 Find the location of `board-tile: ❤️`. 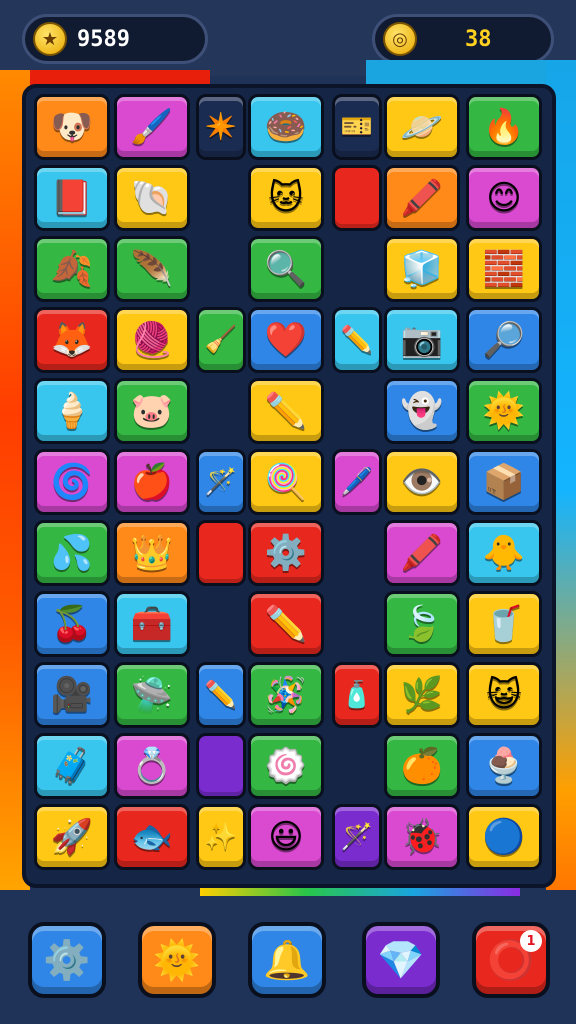

board-tile: ❤️ is located at coordinates (286, 340).